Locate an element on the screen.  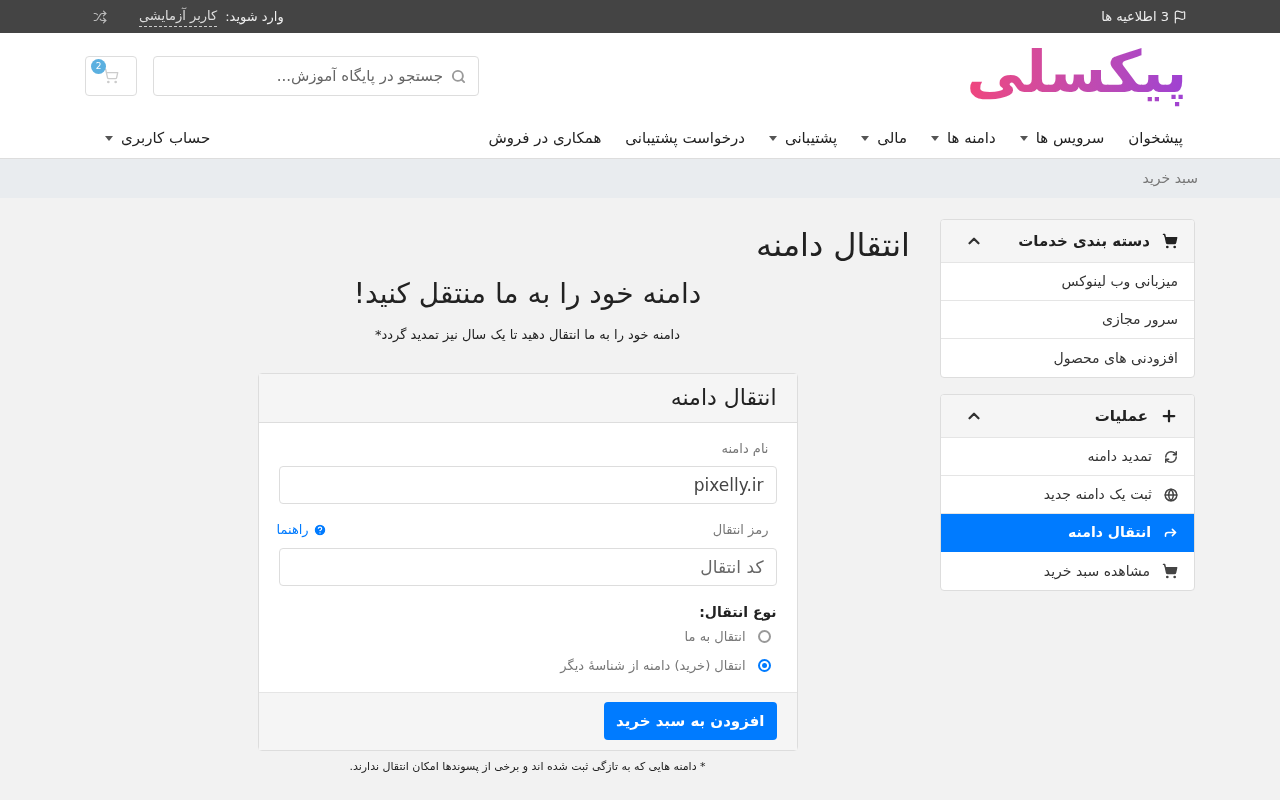
transfer-code-input-field: کد انتقال is located at coordinates (527, 566).